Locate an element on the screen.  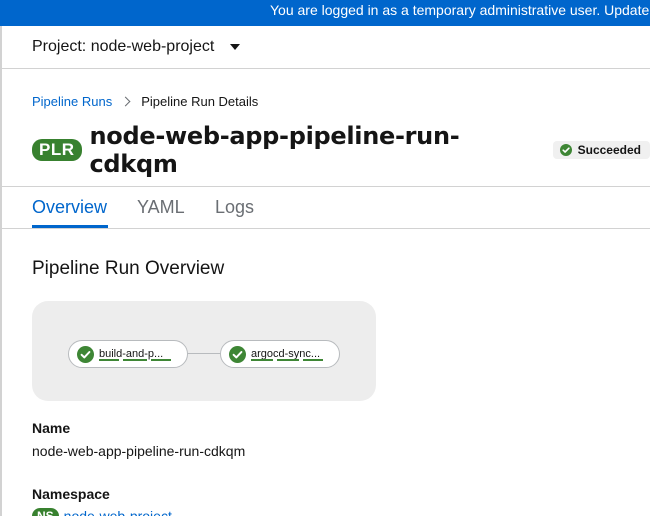
breadcrumb-current: Pipeline Run Details is located at coordinates (200, 101).